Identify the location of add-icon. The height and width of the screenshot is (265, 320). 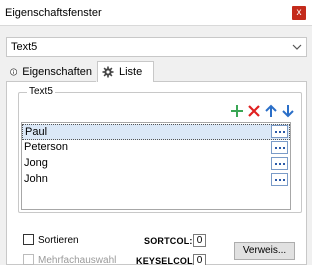
(237, 111).